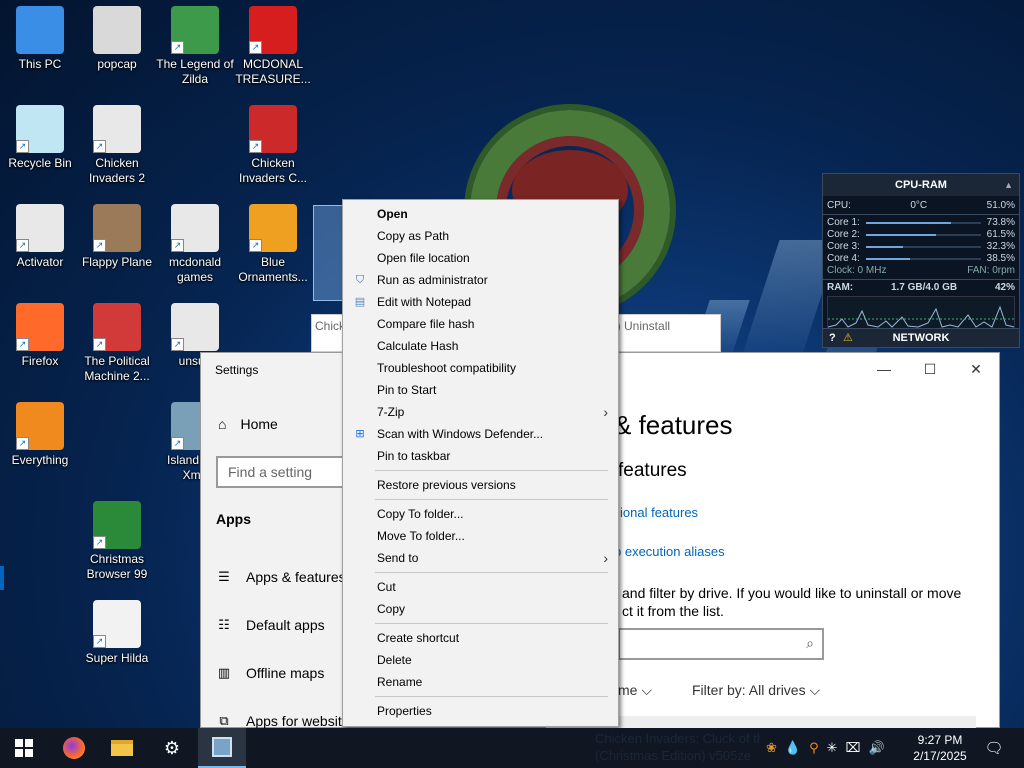  I want to click on optional-features-link: ional features, so click(659, 512).